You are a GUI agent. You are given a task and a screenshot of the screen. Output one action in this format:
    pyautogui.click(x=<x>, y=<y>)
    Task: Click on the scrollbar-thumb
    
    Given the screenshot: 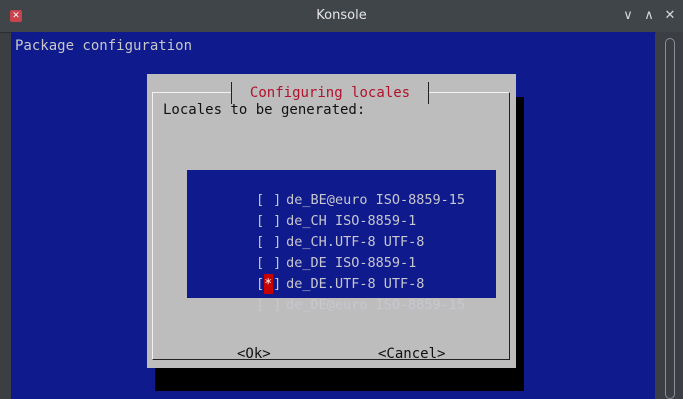 What is the action you would take?
    pyautogui.click(x=670, y=218)
    